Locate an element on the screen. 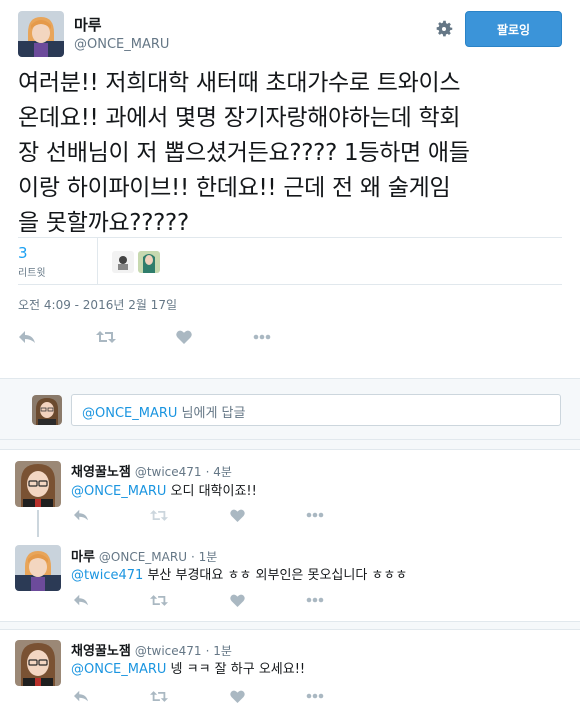 This screenshot has height=708, width=580. reply-placeholder: 님에게 답글 is located at coordinates (211, 413).